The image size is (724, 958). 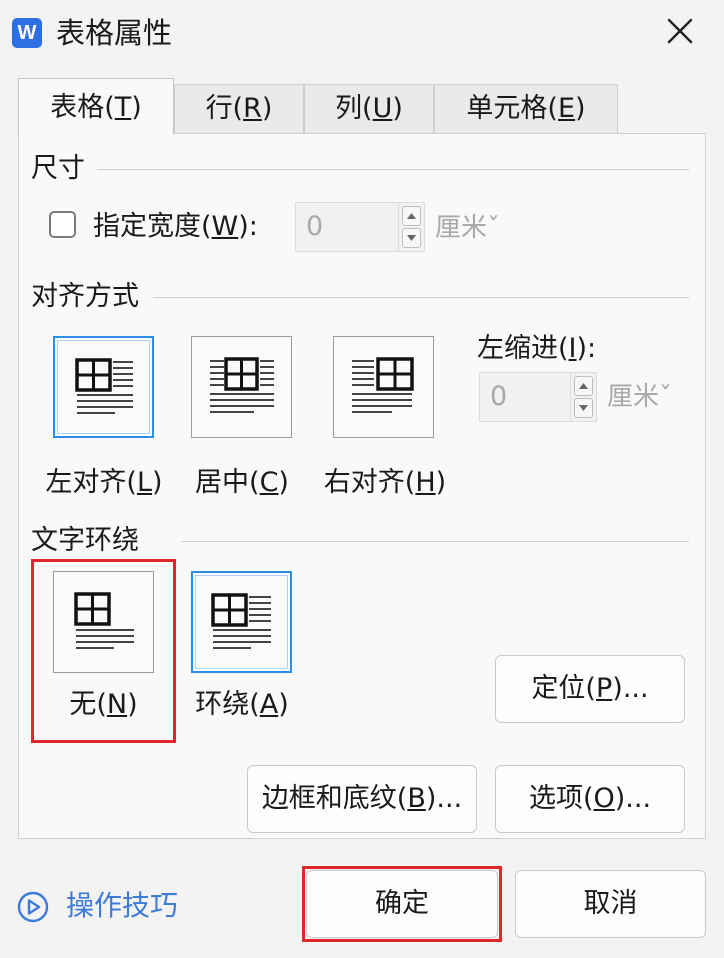 I want to click on align-left-label-suffix: ), so click(x=157, y=482).